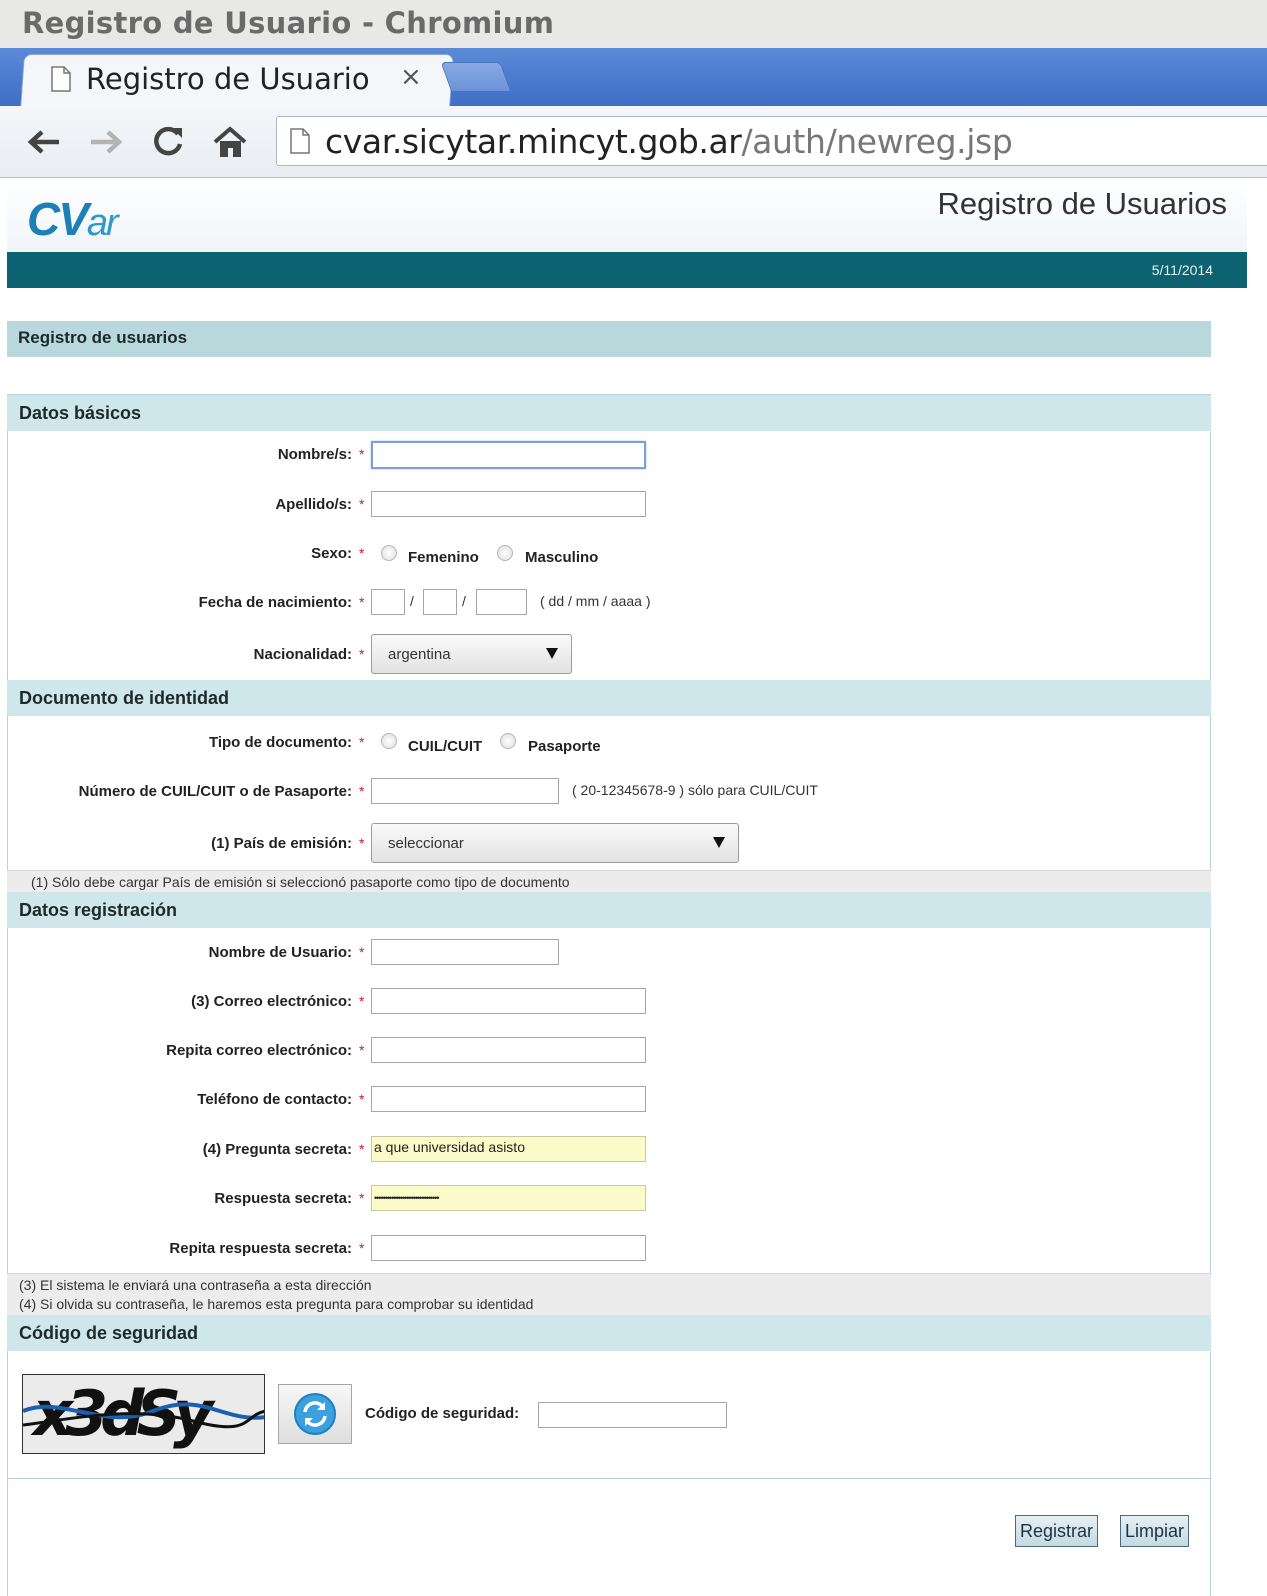 The image size is (1267, 1596). I want to click on masculino-radio, so click(505, 553).